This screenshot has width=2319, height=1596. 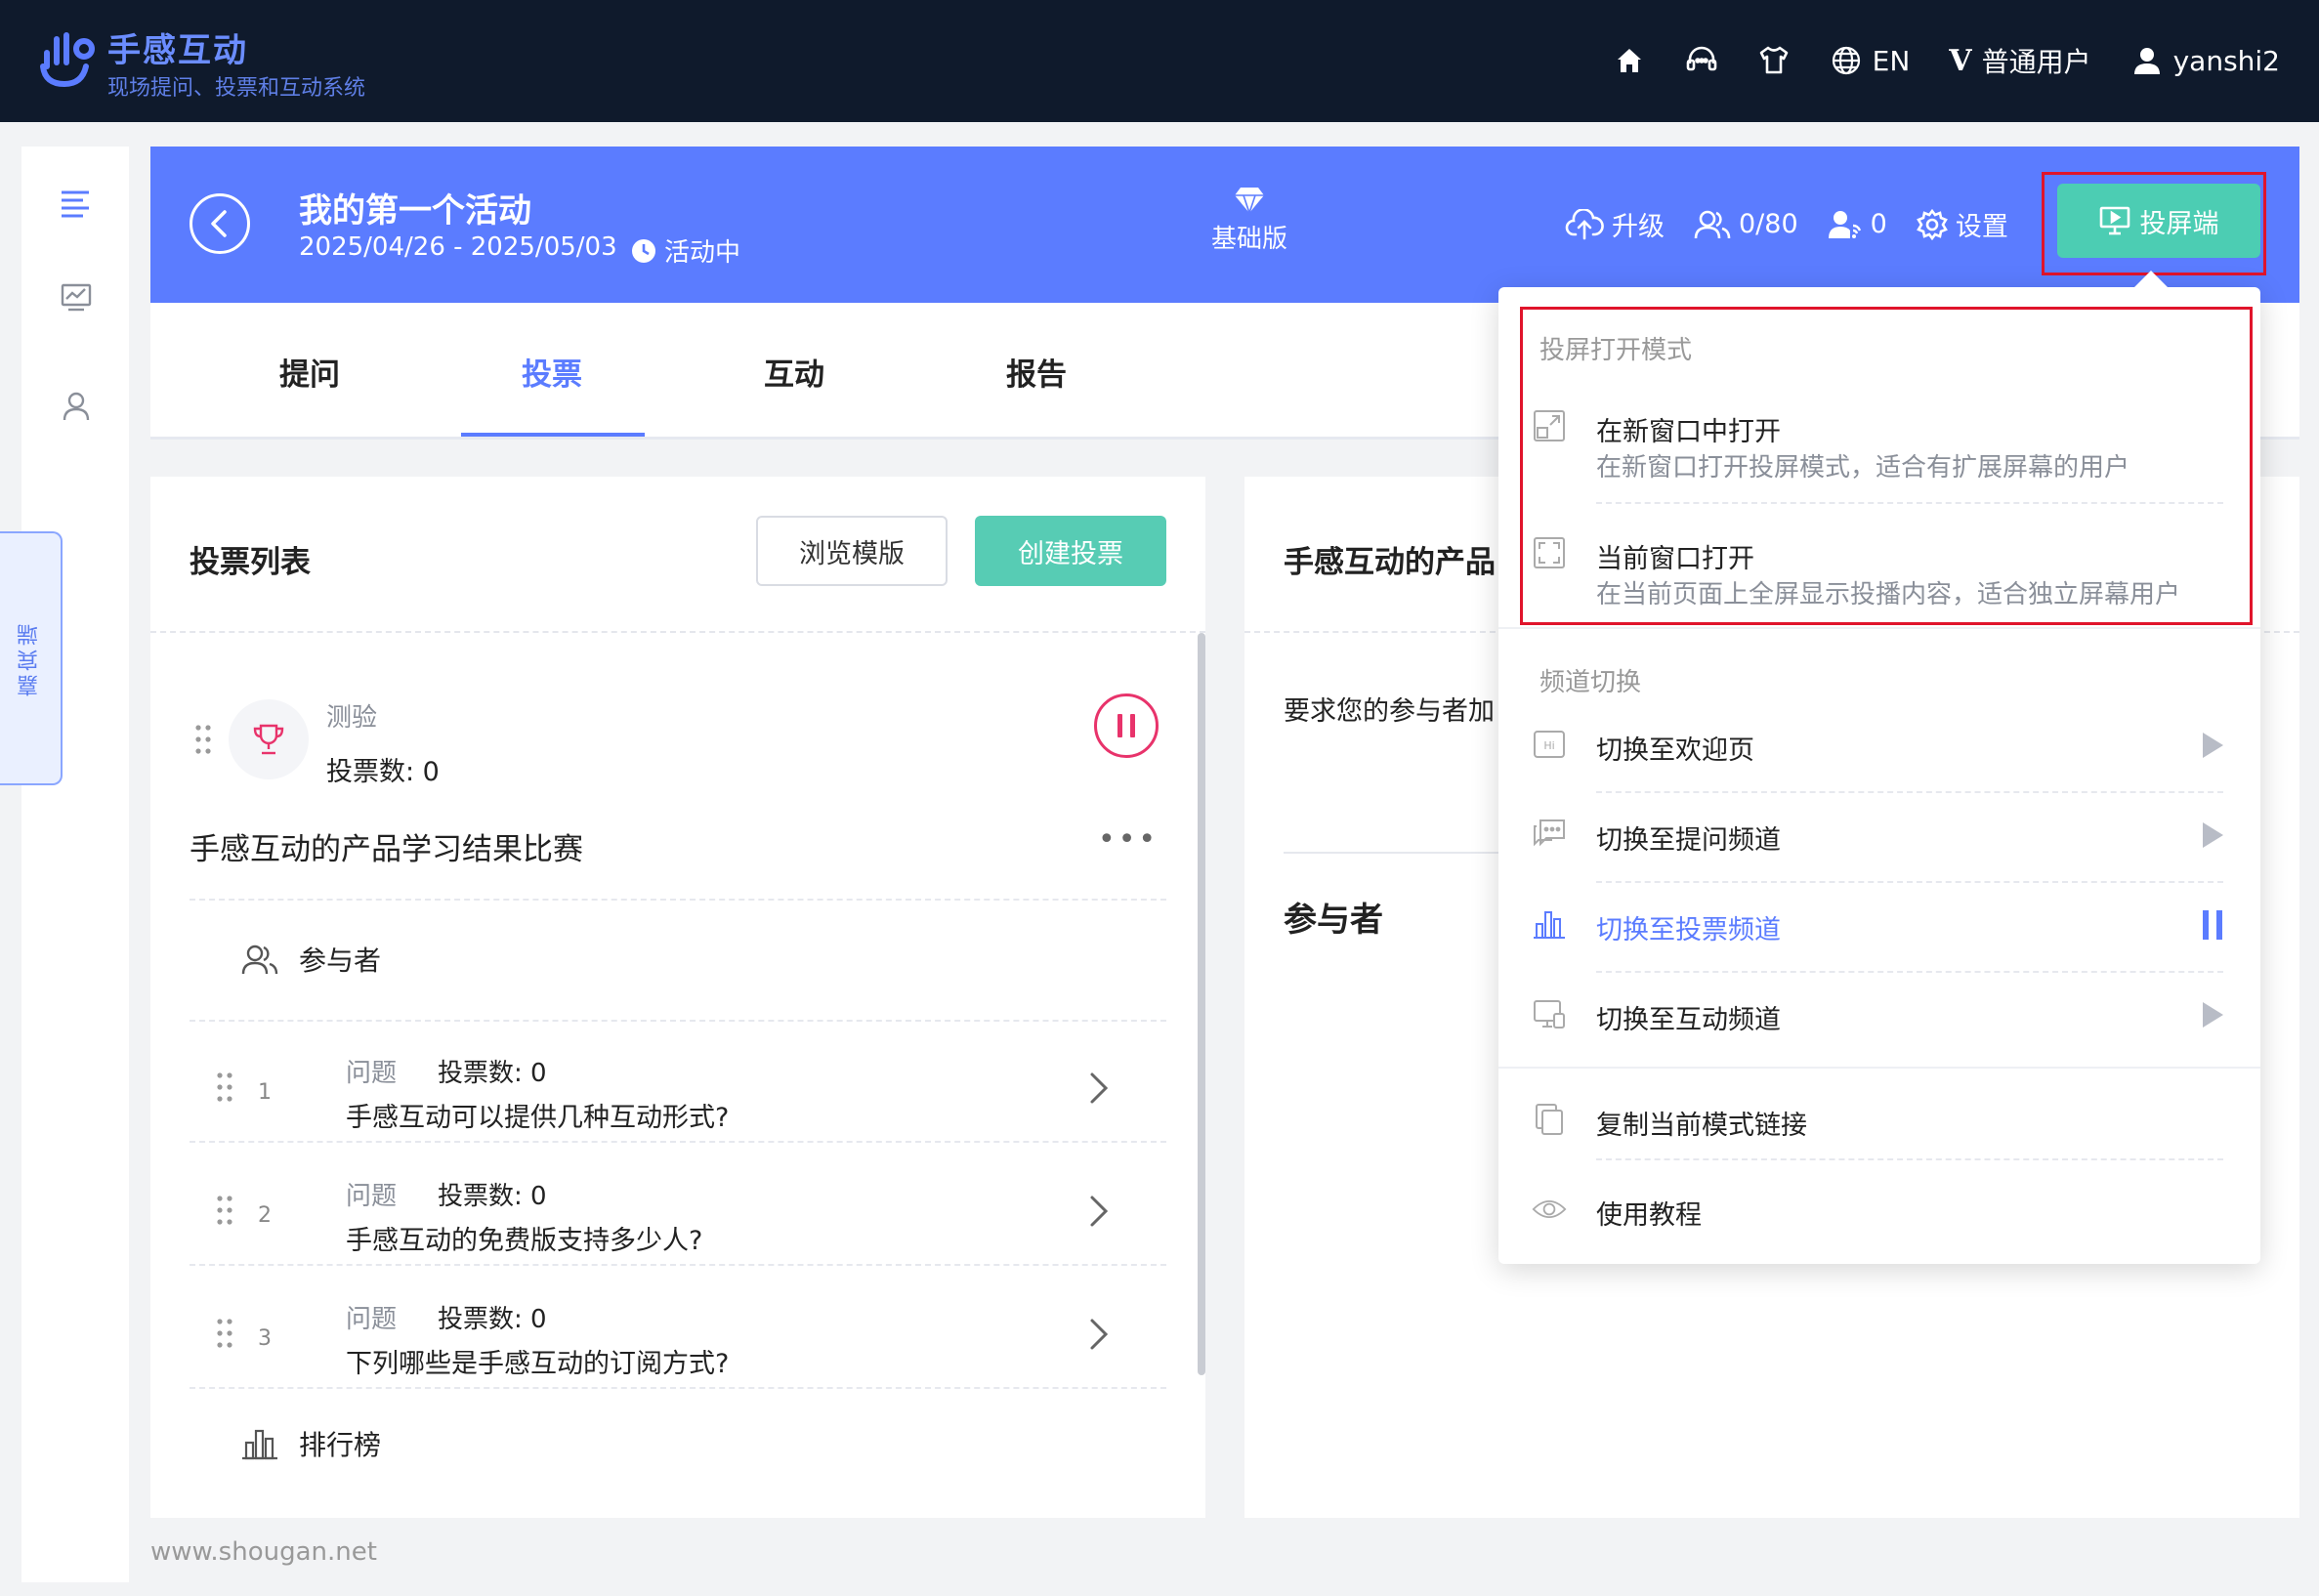 What do you see at coordinates (1675, 750) in the screenshot?
I see `welcome-channel-label: 切换至欢迎页` at bounding box center [1675, 750].